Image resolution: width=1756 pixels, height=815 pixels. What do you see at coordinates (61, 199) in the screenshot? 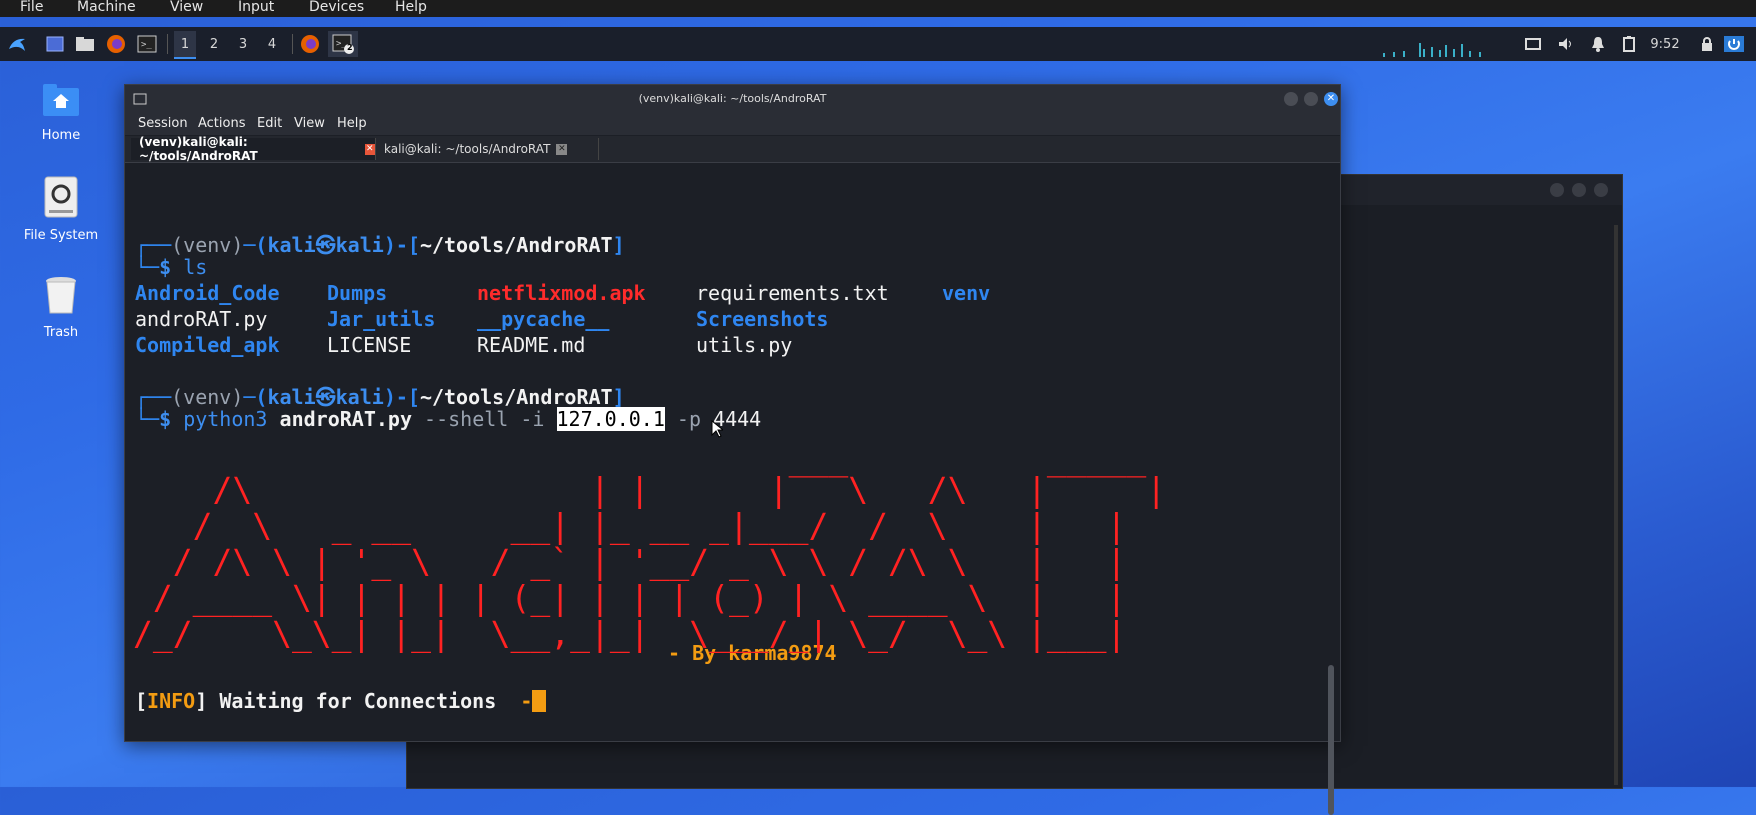
I see `drive-icon` at bounding box center [61, 199].